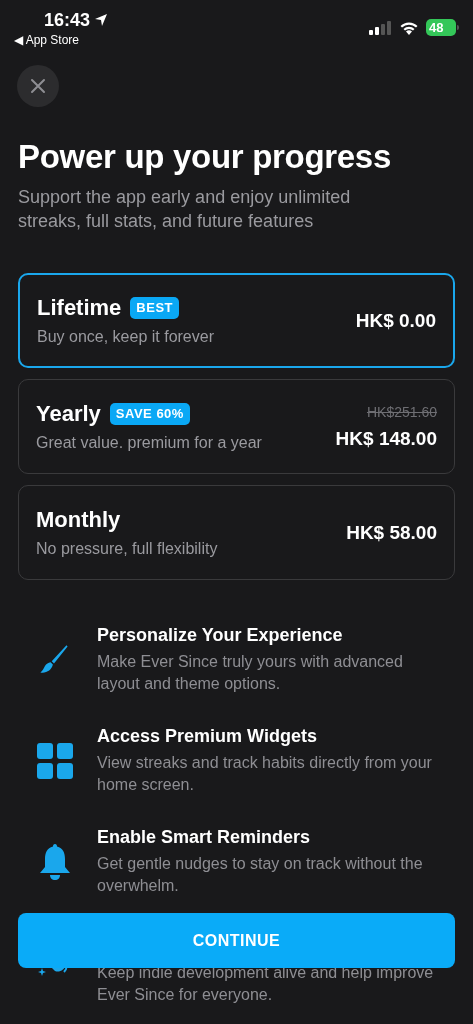 The height and width of the screenshot is (1024, 473). What do you see at coordinates (55, 862) in the screenshot?
I see `bell-icon` at bounding box center [55, 862].